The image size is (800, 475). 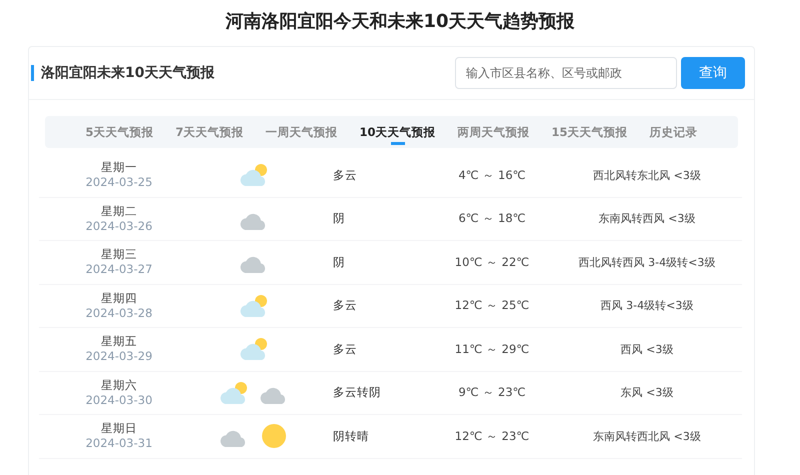 I want to click on search-field: 输入市区县名称、区号或邮政, so click(x=566, y=73).